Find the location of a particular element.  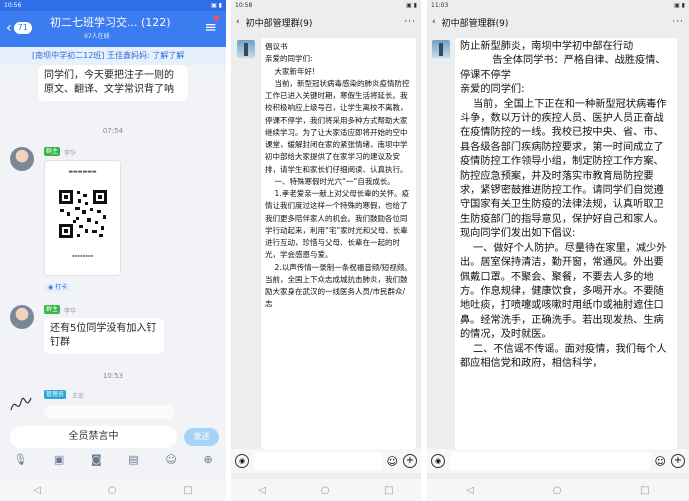

status-time: 11:03 is located at coordinates (440, 5).